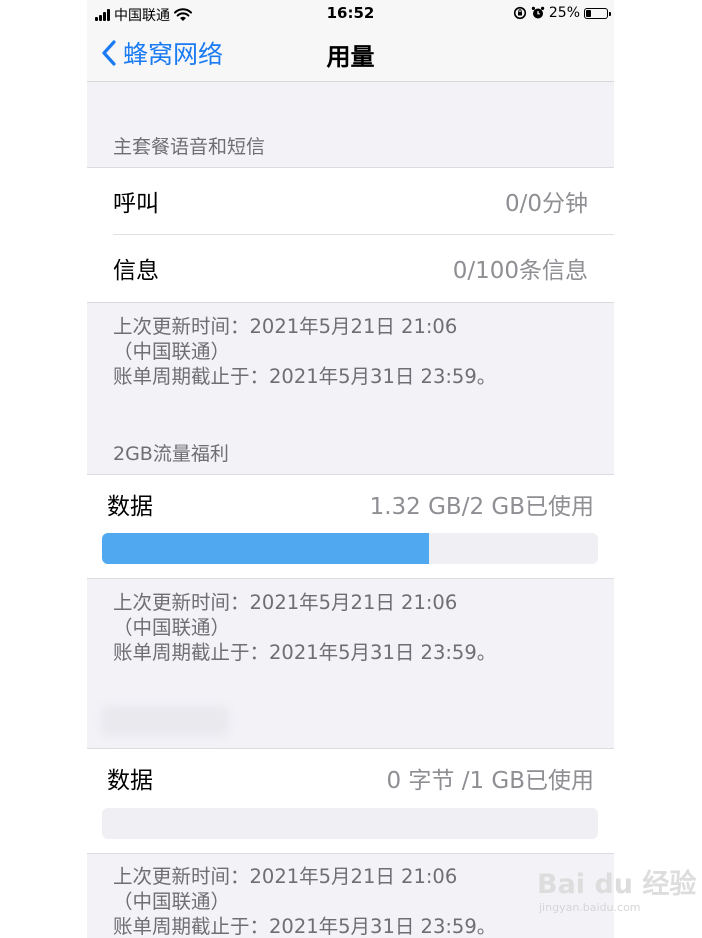 The height and width of the screenshot is (938, 702). I want to click on messages-row: 信息 0/100条信息, so click(350, 268).